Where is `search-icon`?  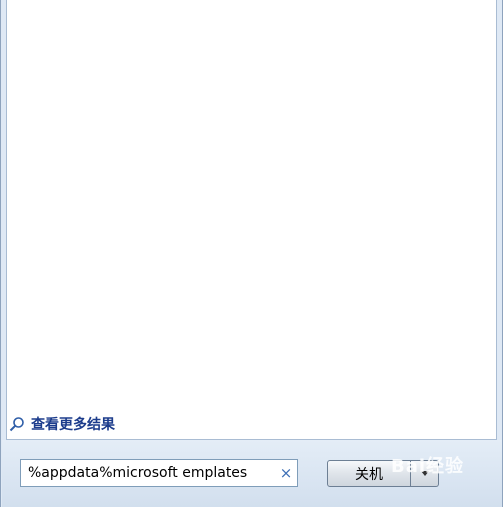 search-icon is located at coordinates (17, 424).